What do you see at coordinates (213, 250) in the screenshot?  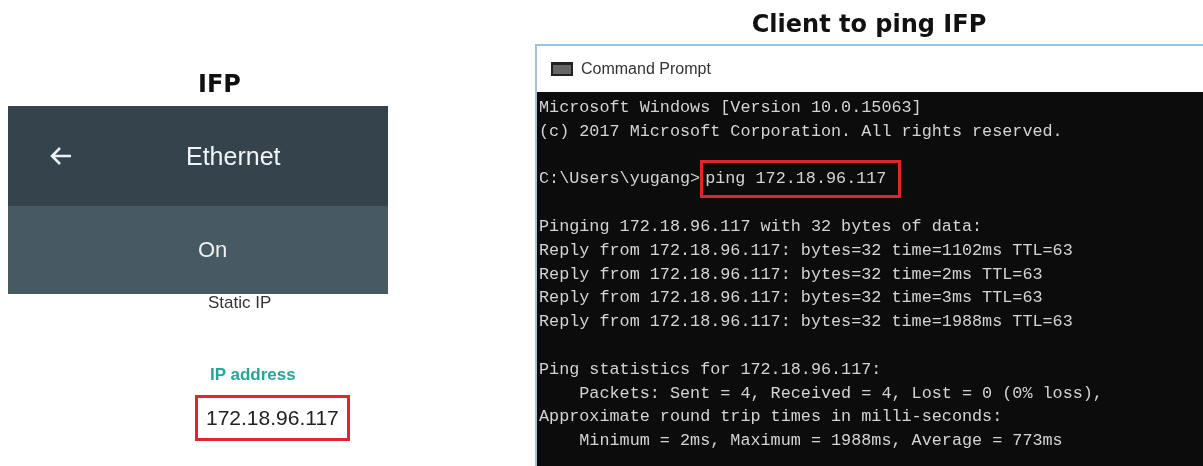 I see `status-text: On` at bounding box center [213, 250].